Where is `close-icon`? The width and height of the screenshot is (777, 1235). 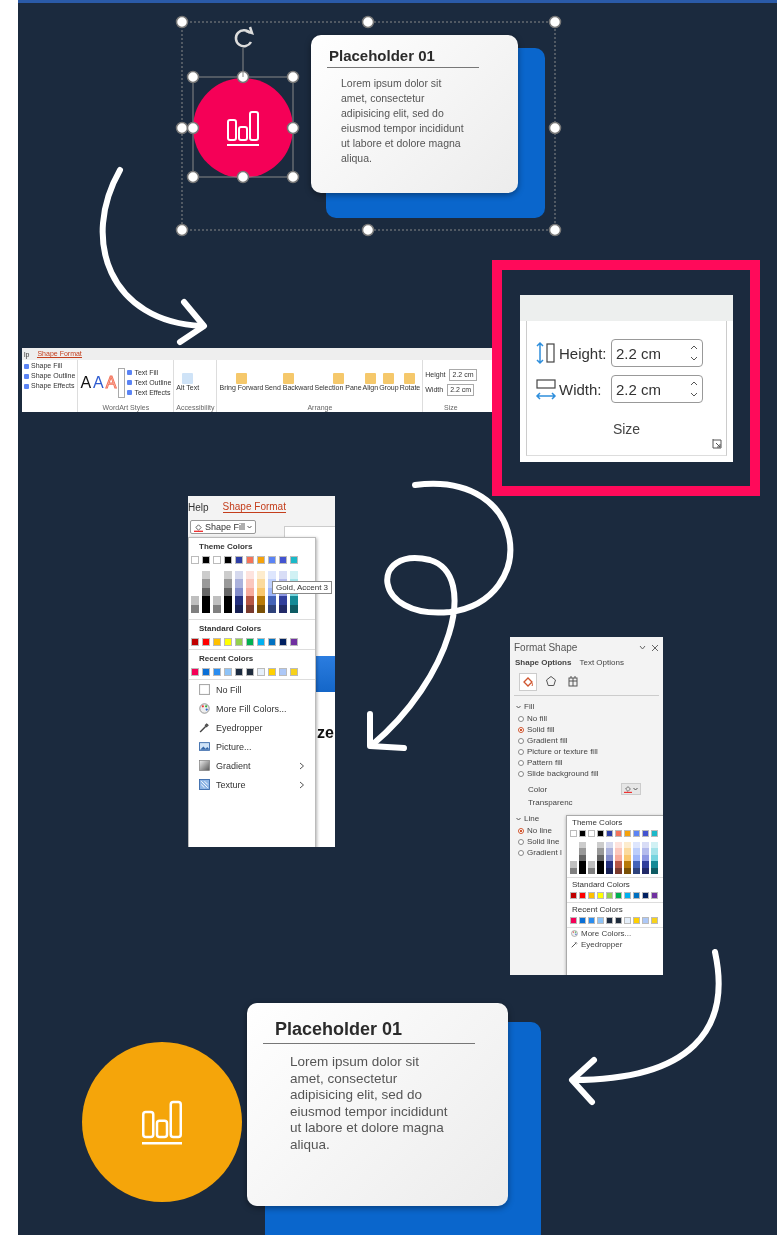 close-icon is located at coordinates (649, 647).